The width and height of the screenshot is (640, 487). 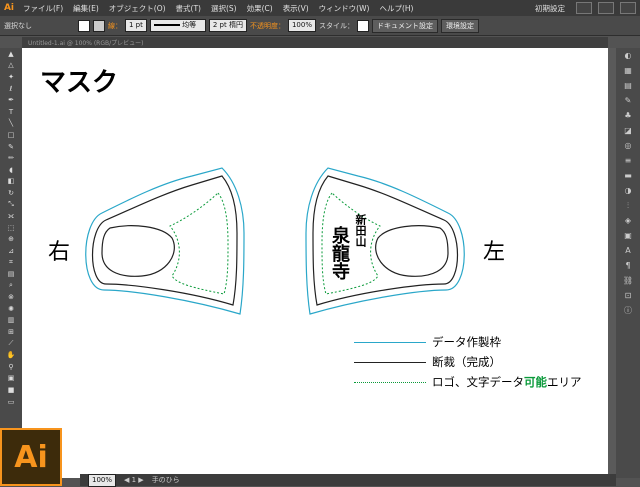 What do you see at coordinates (550, 8) in the screenshot?
I see `workspace-switcher: 初期設定` at bounding box center [550, 8].